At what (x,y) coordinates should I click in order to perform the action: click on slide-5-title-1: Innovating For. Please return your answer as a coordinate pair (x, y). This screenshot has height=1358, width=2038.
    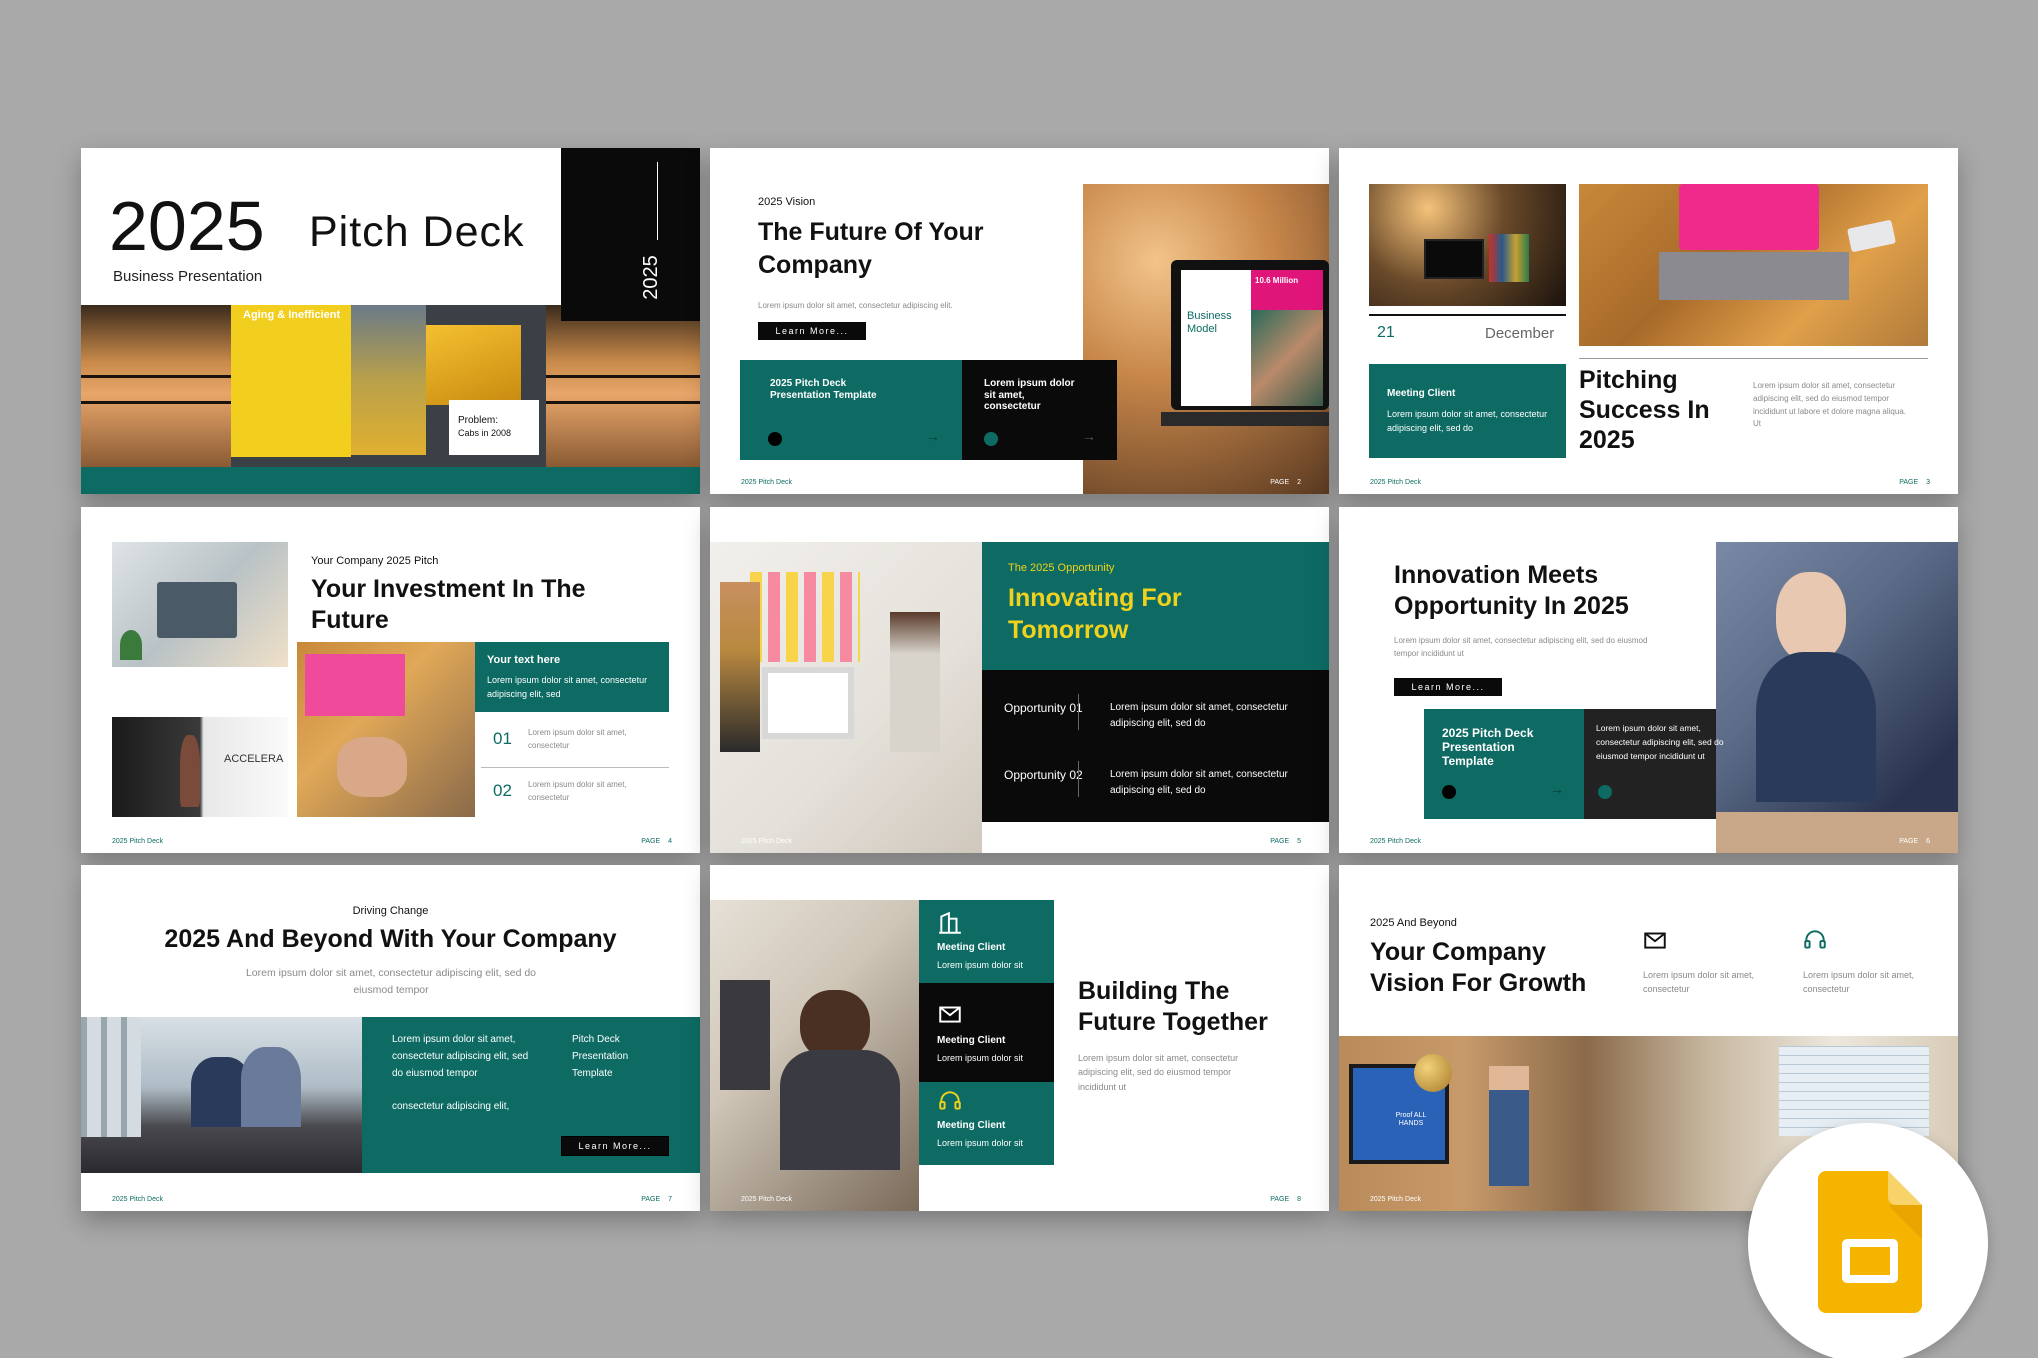
    Looking at the image, I should click on (1095, 598).